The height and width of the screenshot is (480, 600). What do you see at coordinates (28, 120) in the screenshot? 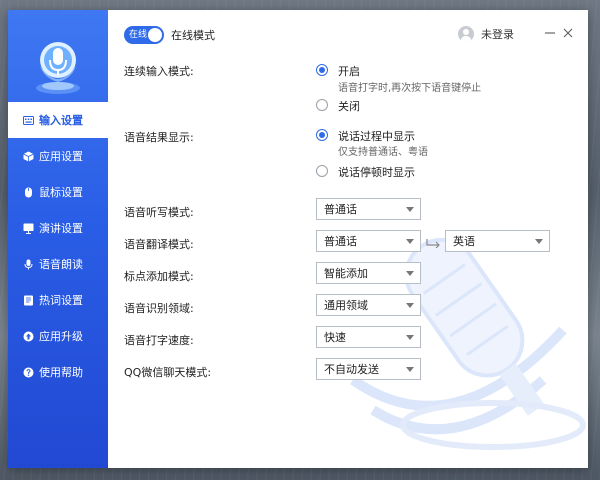
I see `keyboard-icon` at bounding box center [28, 120].